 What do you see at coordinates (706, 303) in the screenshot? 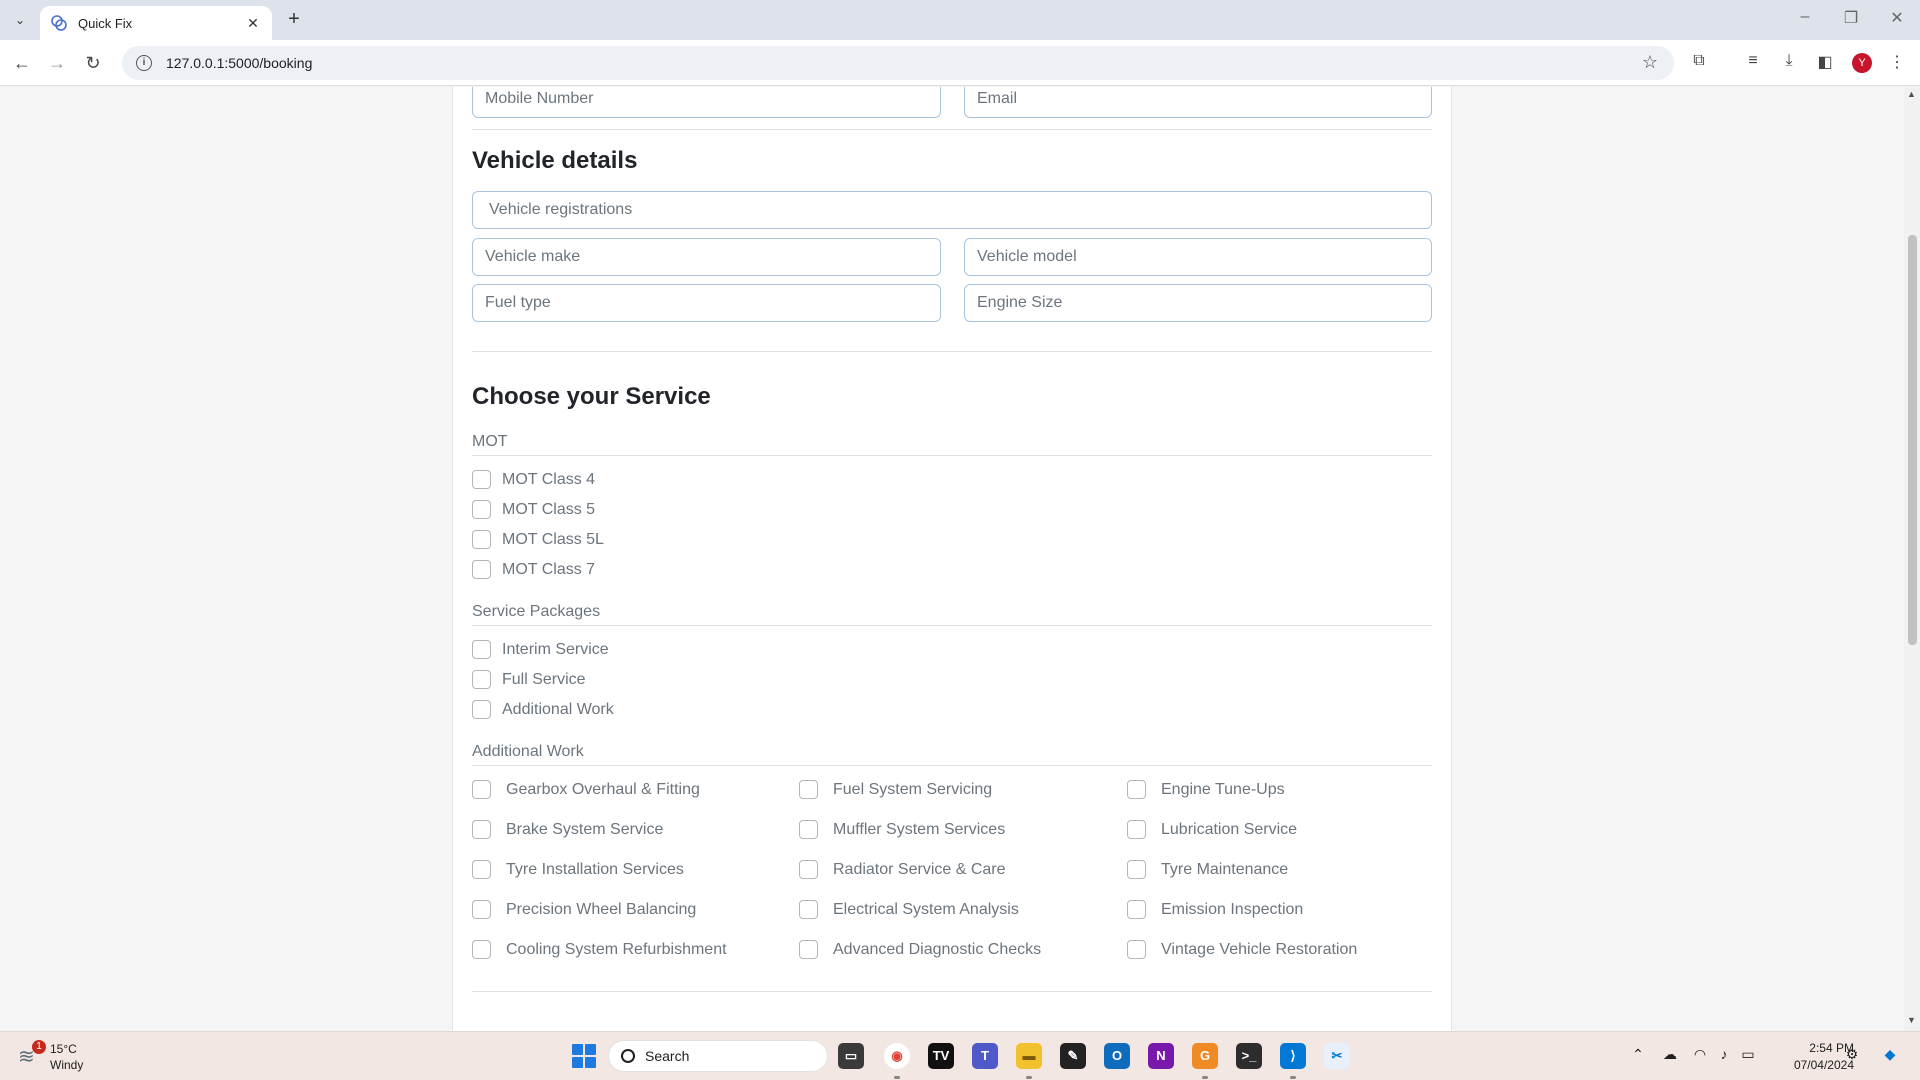
I see `fuel-type-field: Fuel type` at bounding box center [706, 303].